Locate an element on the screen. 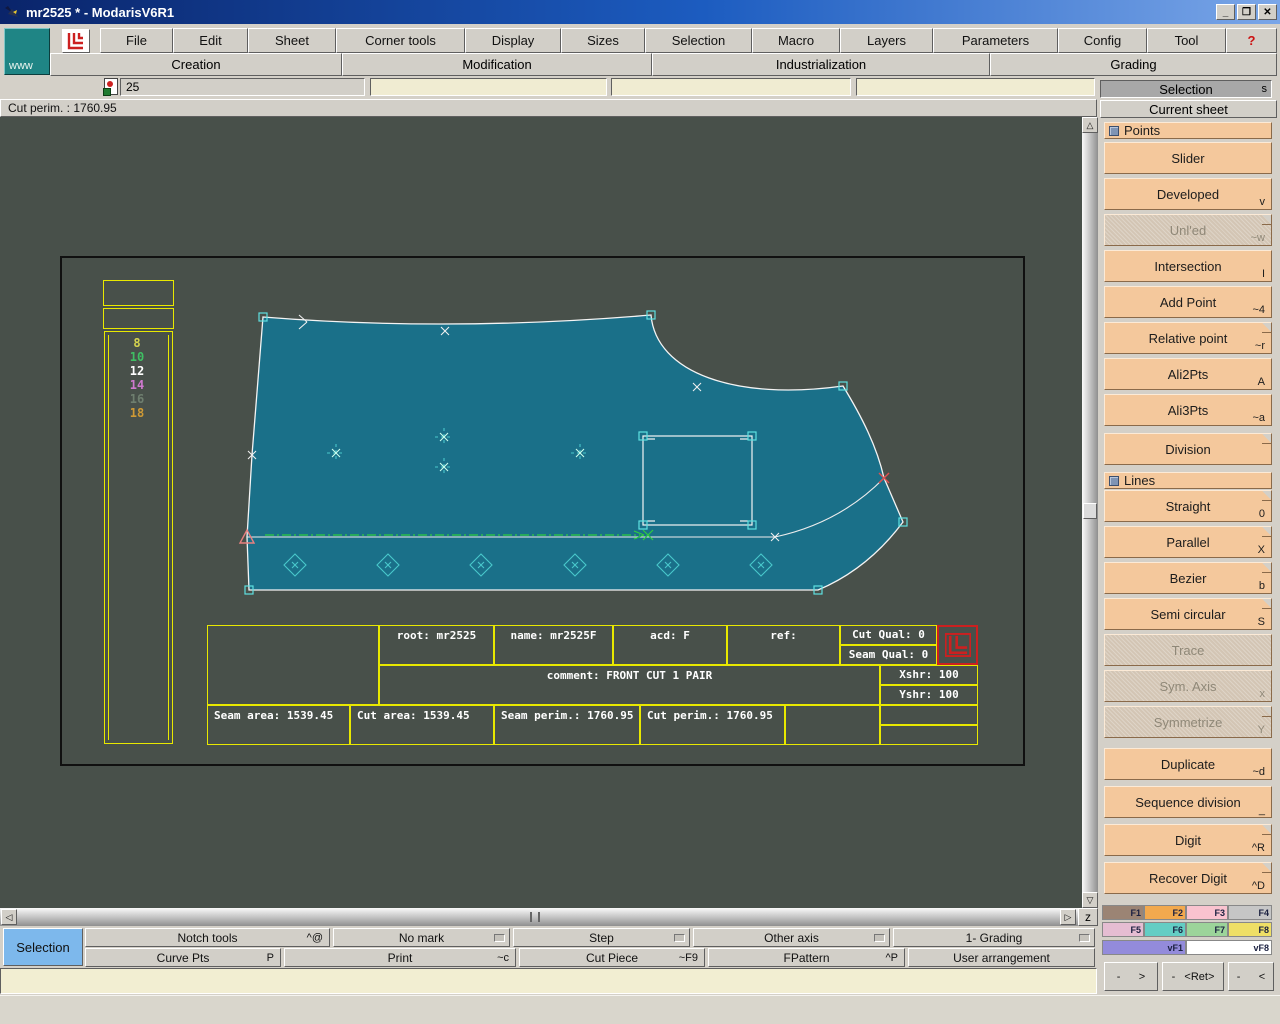 The image size is (1280, 1024). restore-button: ❐ is located at coordinates (1246, 12).